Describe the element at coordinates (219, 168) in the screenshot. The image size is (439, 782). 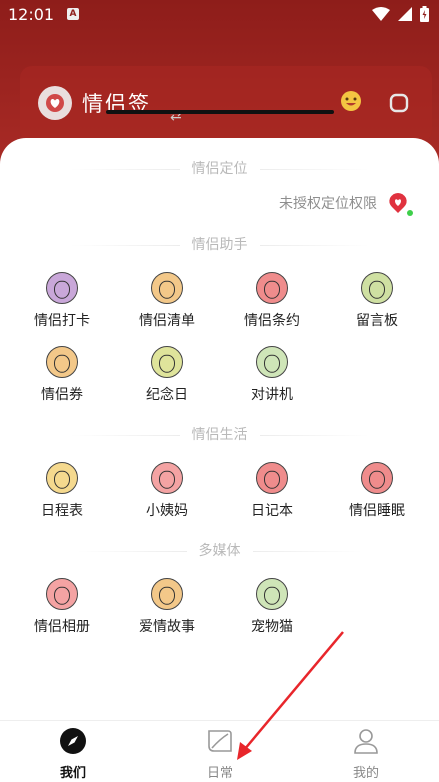
I see `section-title-location: 情侣定位` at that location.